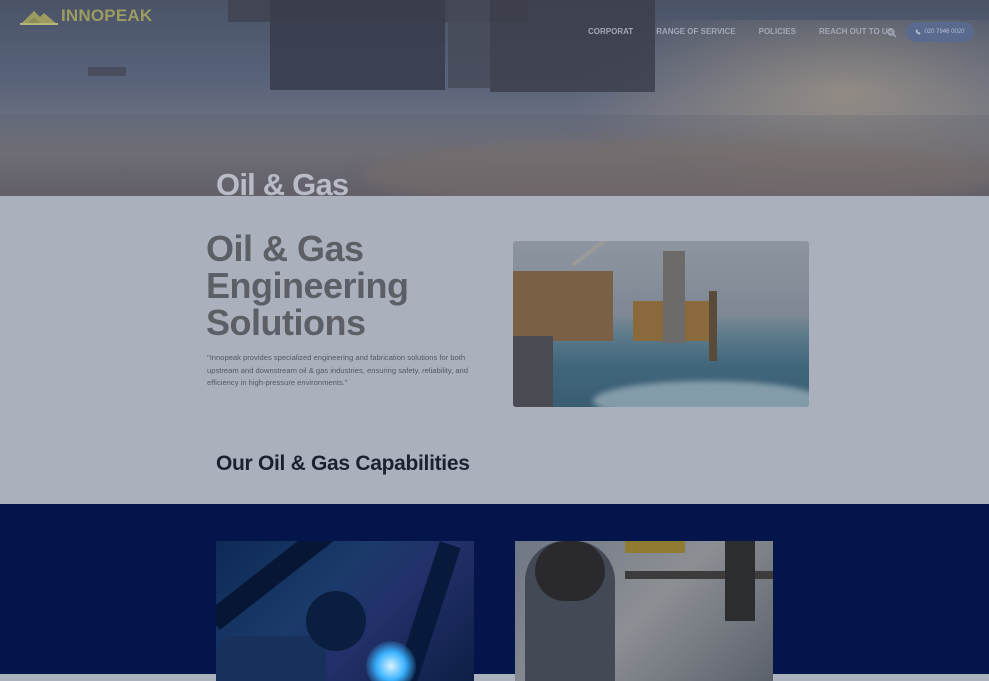 Image resolution: width=989 pixels, height=681 pixels. What do you see at coordinates (695, 31) in the screenshot?
I see `nav-item-range-of-service: RANGE OF SERVICE` at bounding box center [695, 31].